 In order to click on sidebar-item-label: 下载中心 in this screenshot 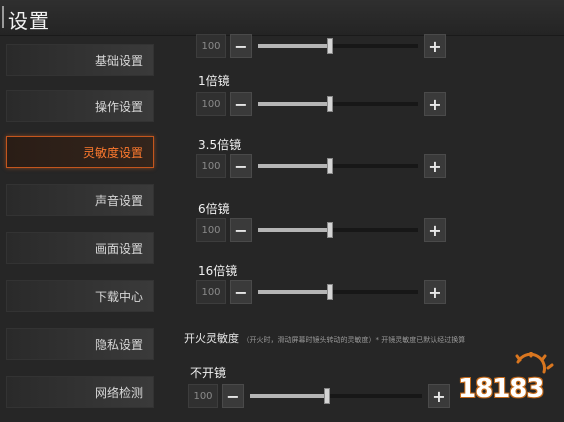, I will do `click(118, 296)`.